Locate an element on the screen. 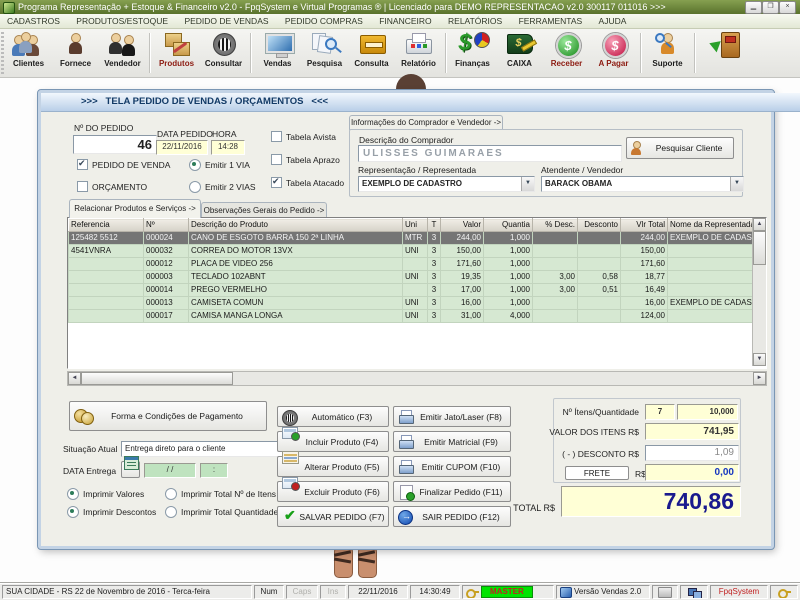 This screenshot has height=600, width=800. horizontal-scrollbar: ◄ ► is located at coordinates (417, 378).